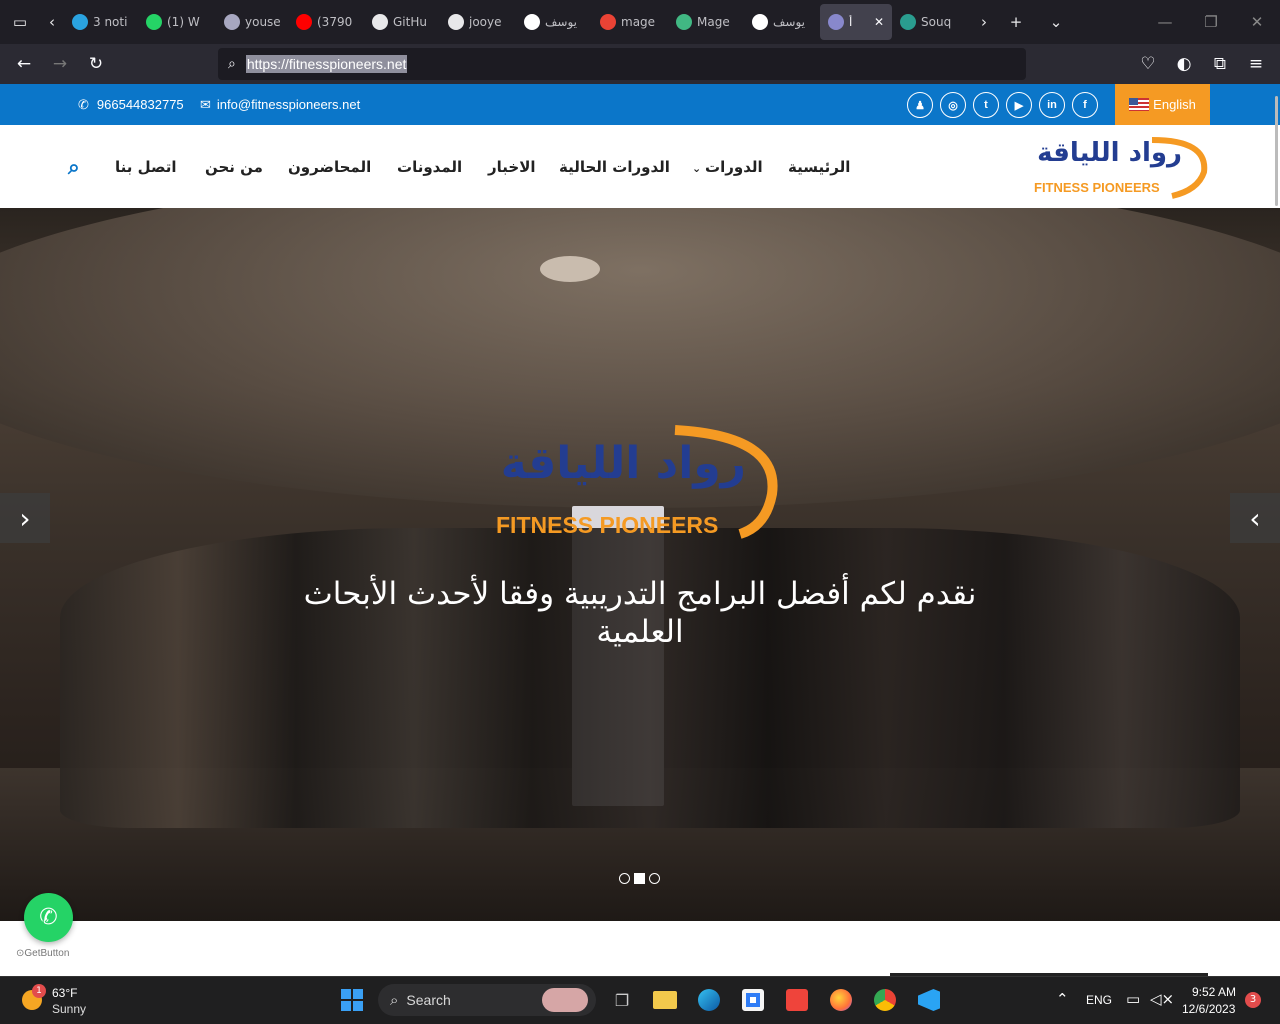  What do you see at coordinates (326, 22) in the screenshot?
I see `browser-tab: (3790` at bounding box center [326, 22].